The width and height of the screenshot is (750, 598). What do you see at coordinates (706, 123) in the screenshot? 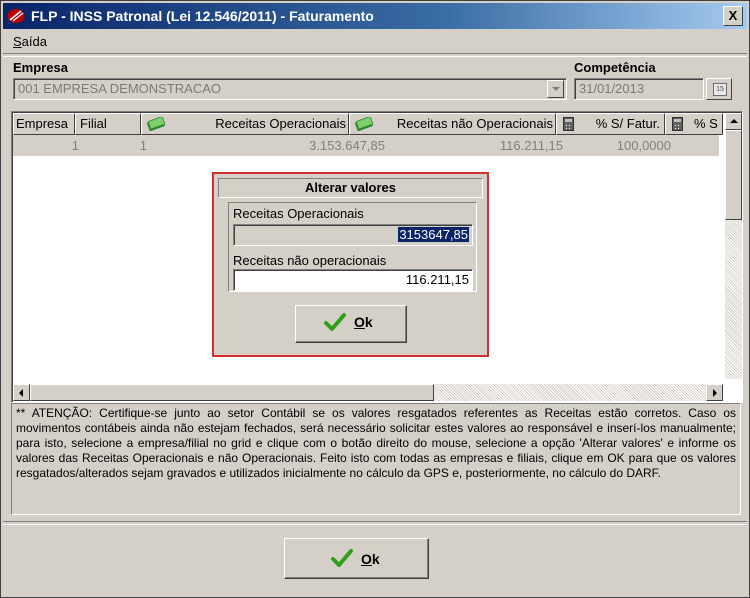
I see `col-header-perc-s2-label: % S` at bounding box center [706, 123].